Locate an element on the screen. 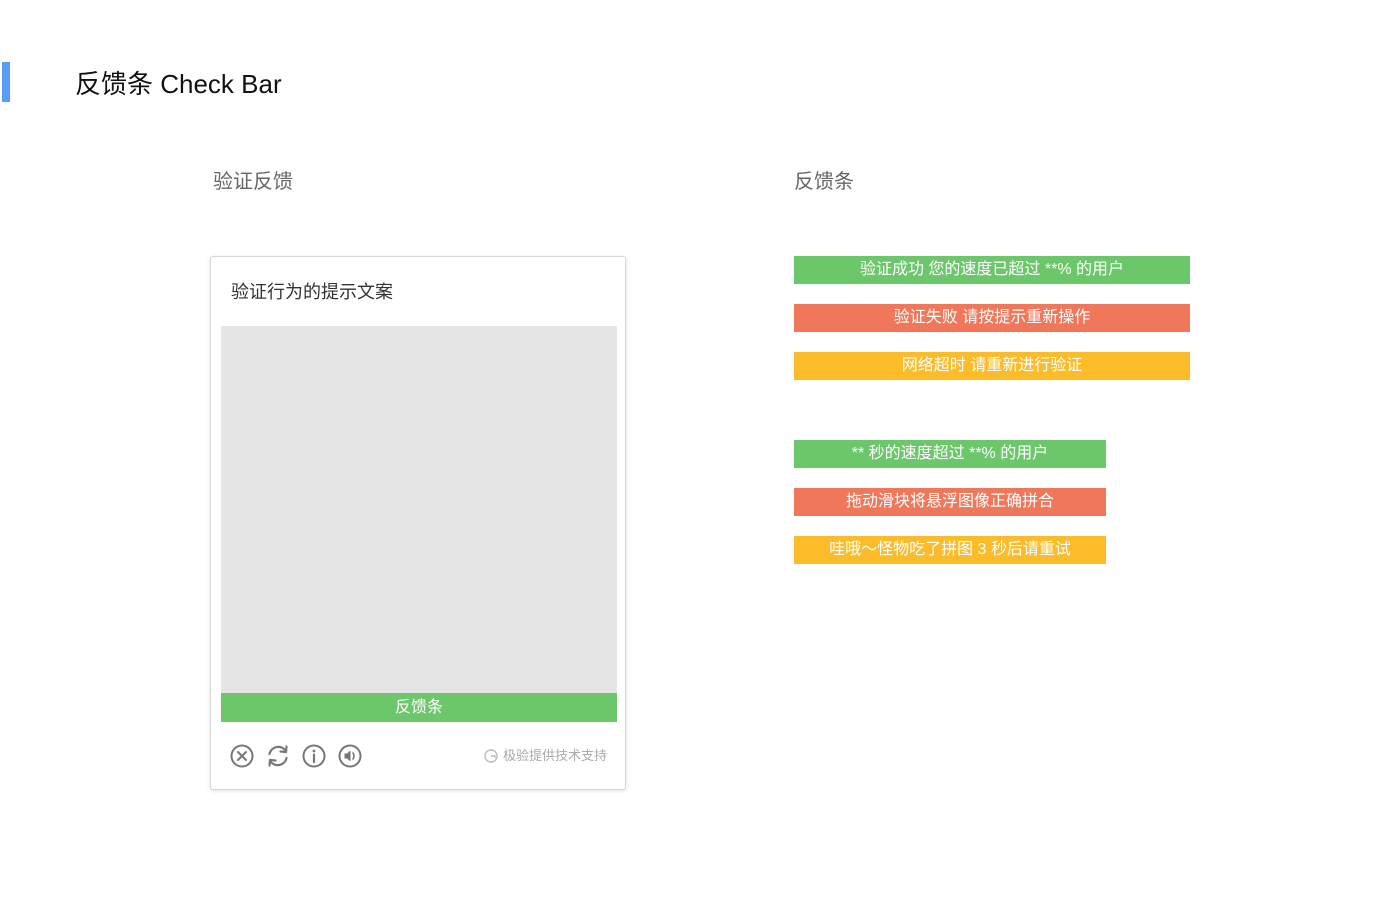 Image resolution: width=1400 pixels, height=920 pixels. close-icon is located at coordinates (242, 756).